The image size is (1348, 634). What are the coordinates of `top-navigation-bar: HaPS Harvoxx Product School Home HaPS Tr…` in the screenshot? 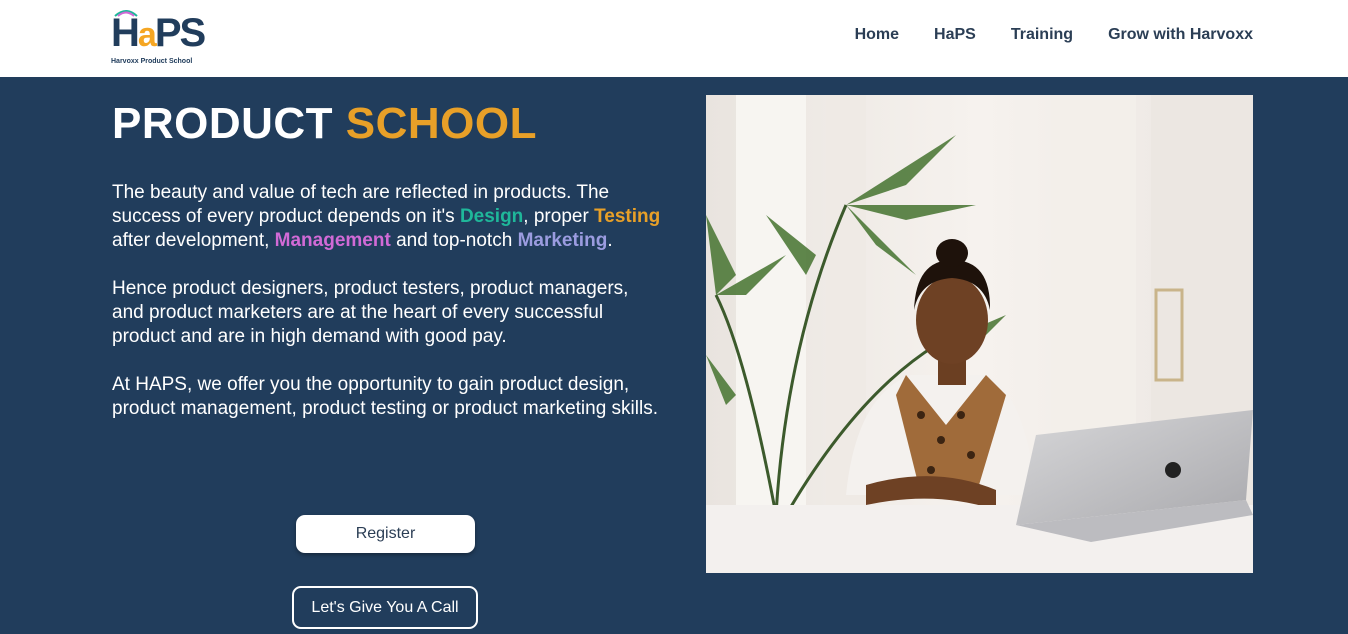 It's located at (674, 38).